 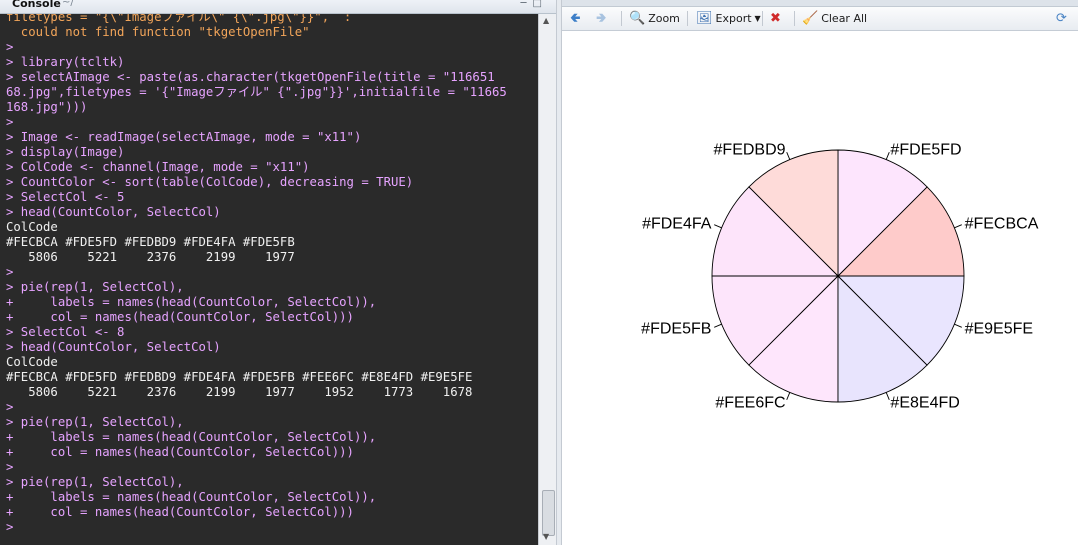 I want to click on pane-window-controls: ─□, so click(x=534, y=4).